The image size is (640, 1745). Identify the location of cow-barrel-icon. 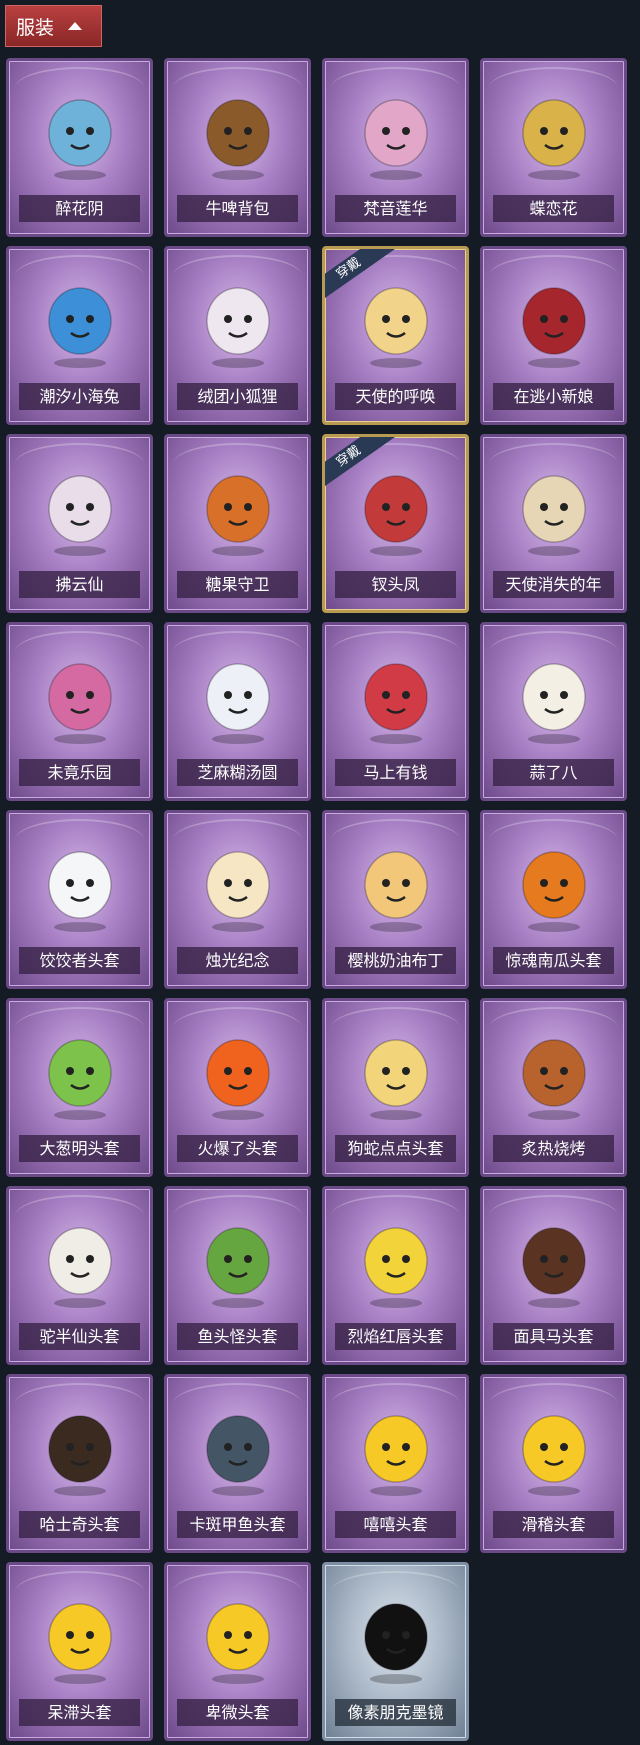
(237, 139).